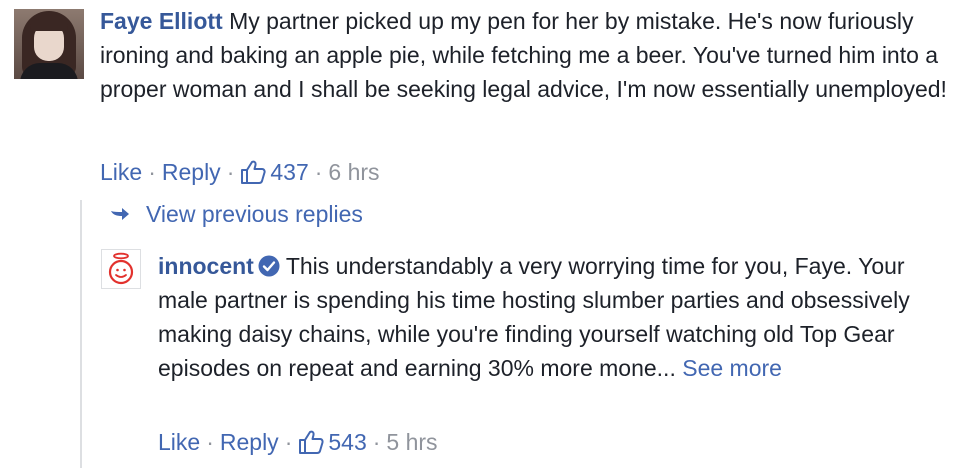 This screenshot has width=980, height=468. Describe the element at coordinates (254, 214) in the screenshot. I see `view-previous-replies-label: View previous replies` at that location.